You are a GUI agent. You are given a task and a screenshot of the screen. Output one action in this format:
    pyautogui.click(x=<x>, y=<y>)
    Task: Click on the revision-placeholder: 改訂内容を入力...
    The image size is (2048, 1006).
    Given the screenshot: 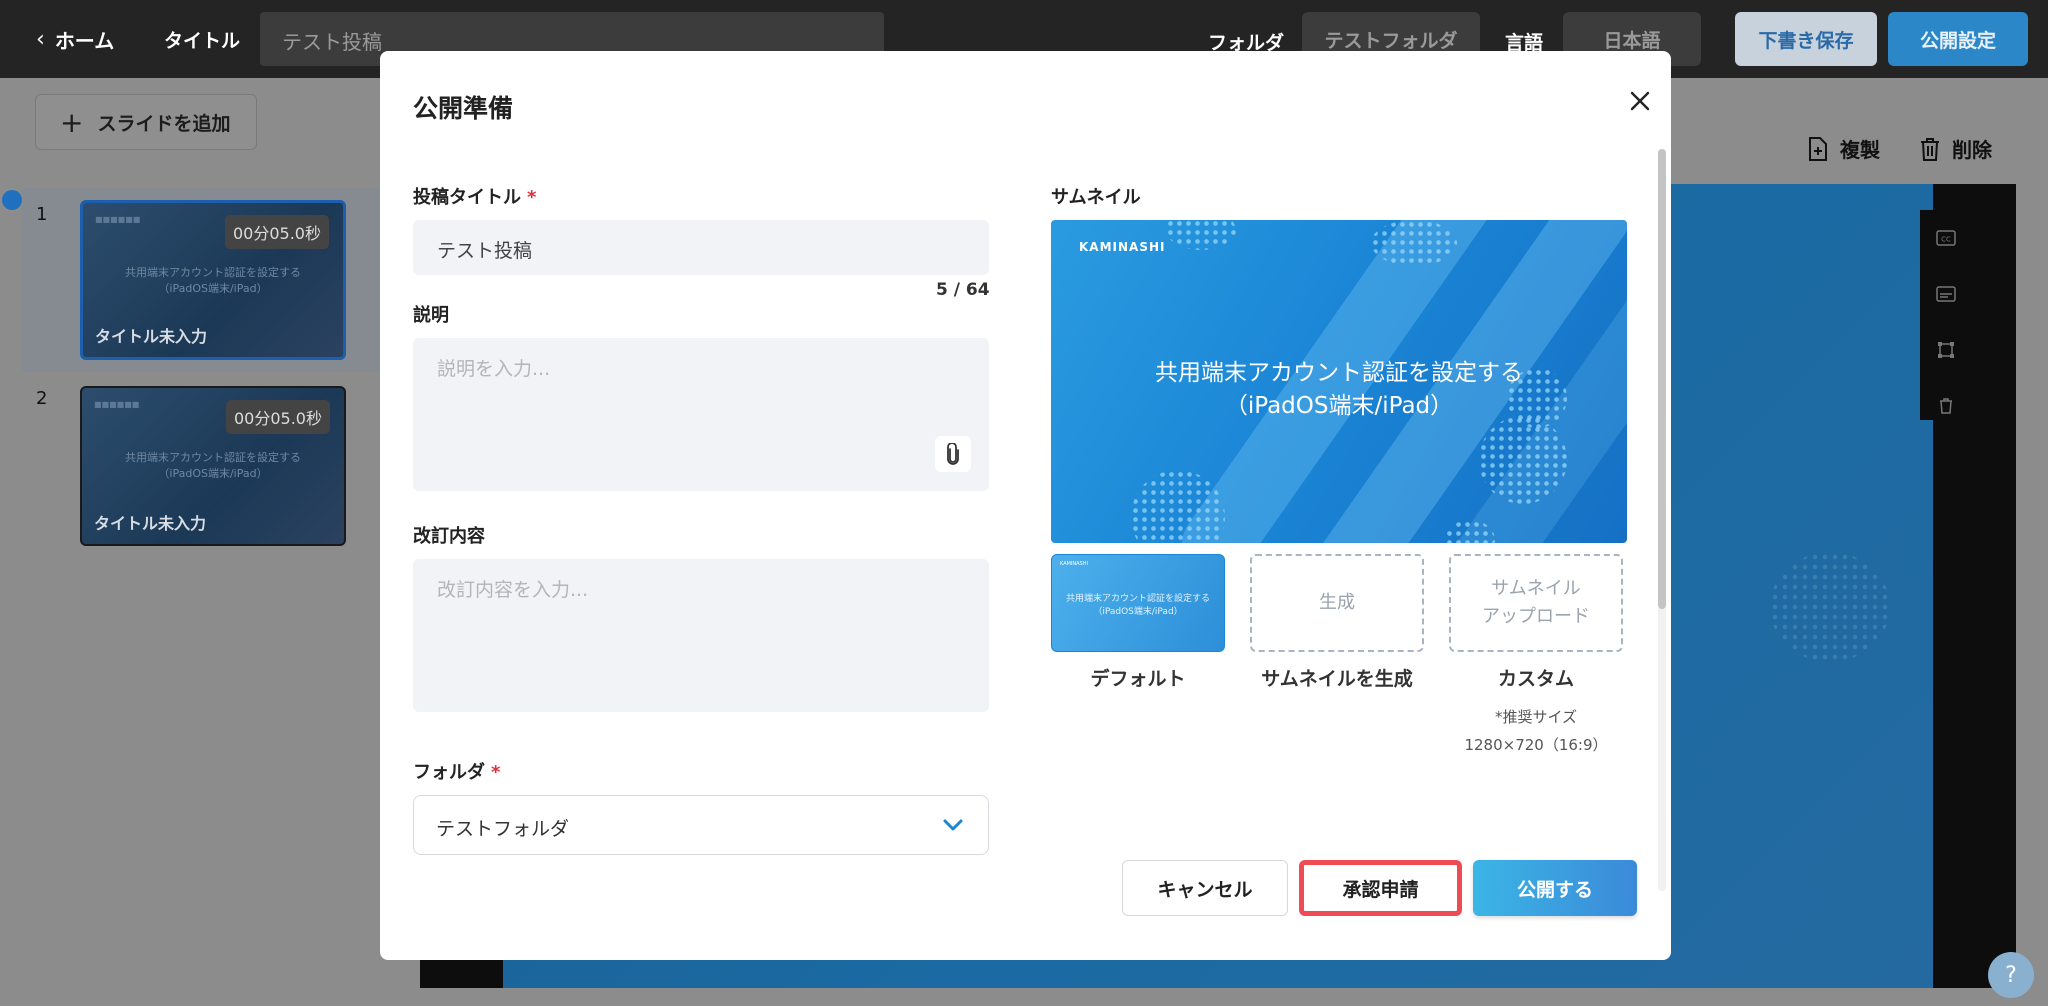 What is the action you would take?
    pyautogui.click(x=513, y=590)
    